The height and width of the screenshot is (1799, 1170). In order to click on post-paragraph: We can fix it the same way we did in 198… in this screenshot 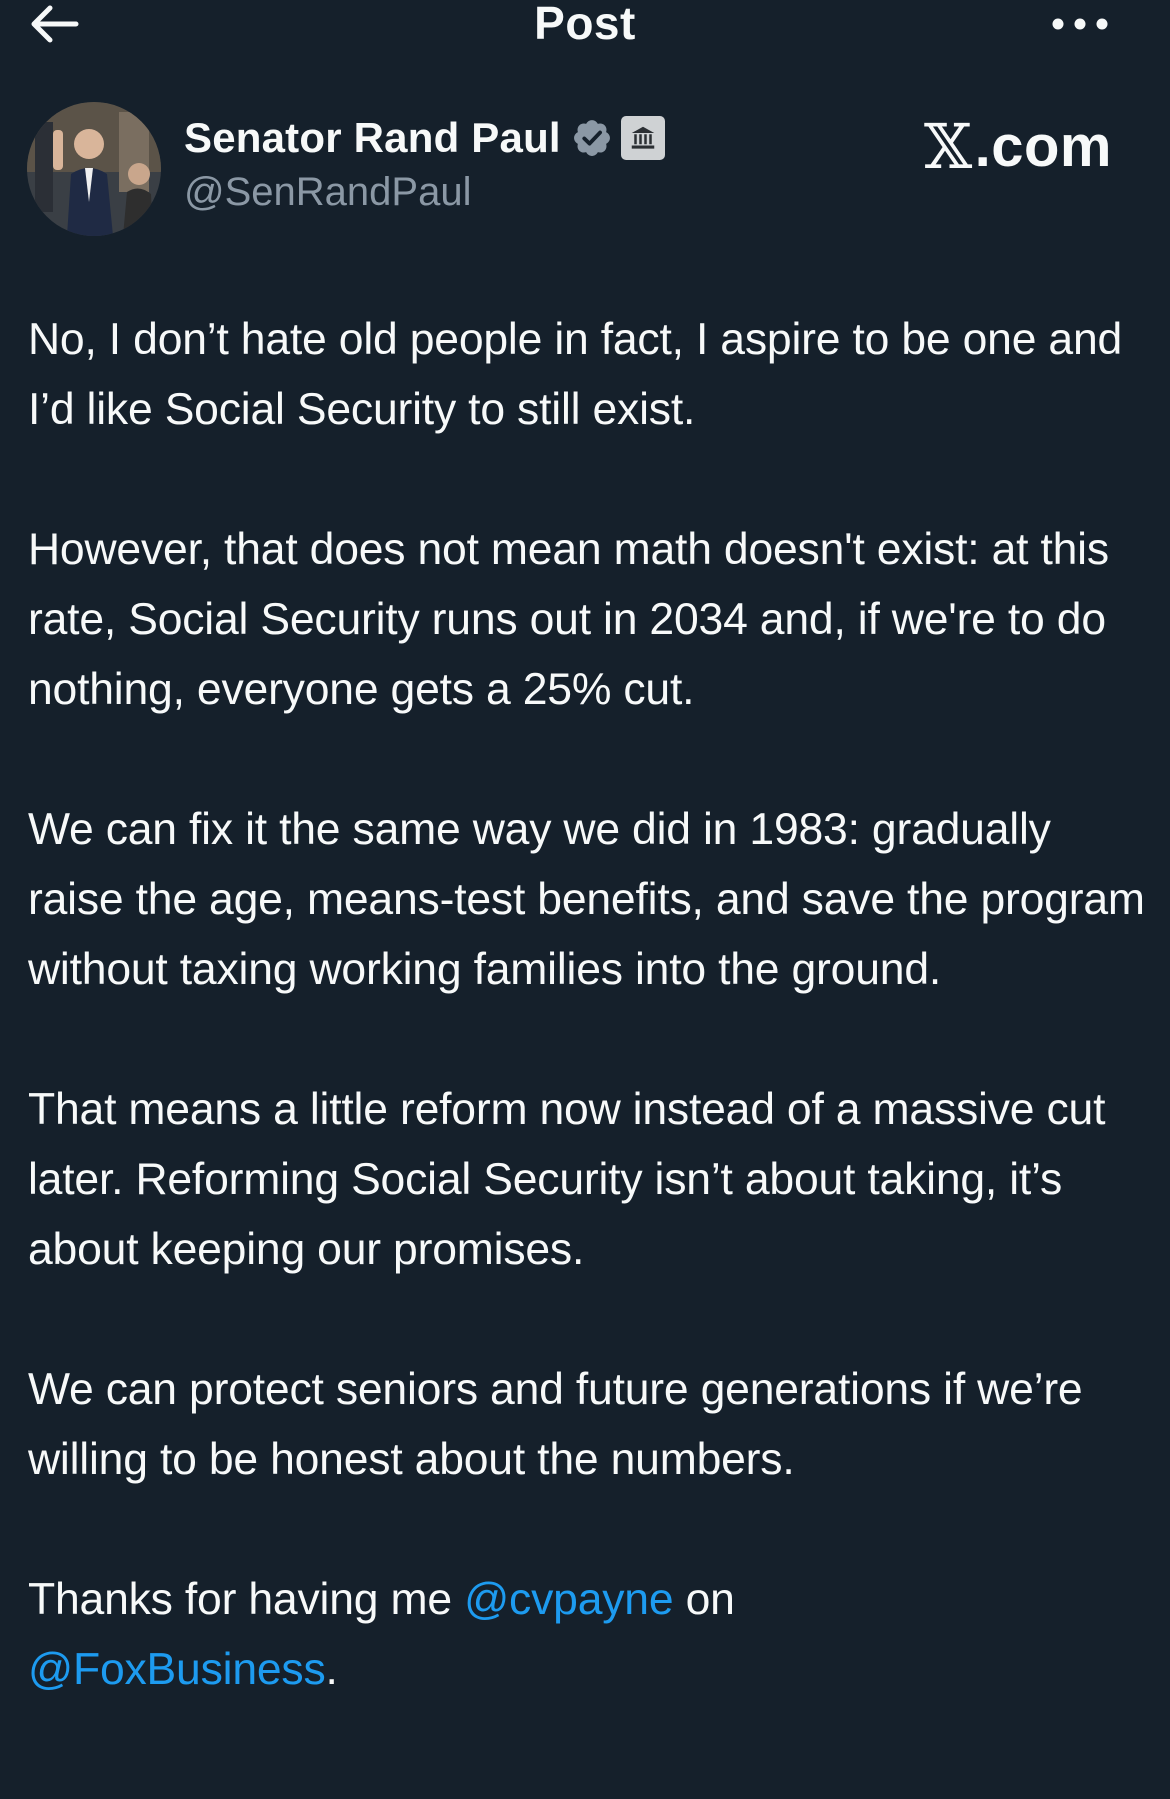, I will do `click(586, 899)`.